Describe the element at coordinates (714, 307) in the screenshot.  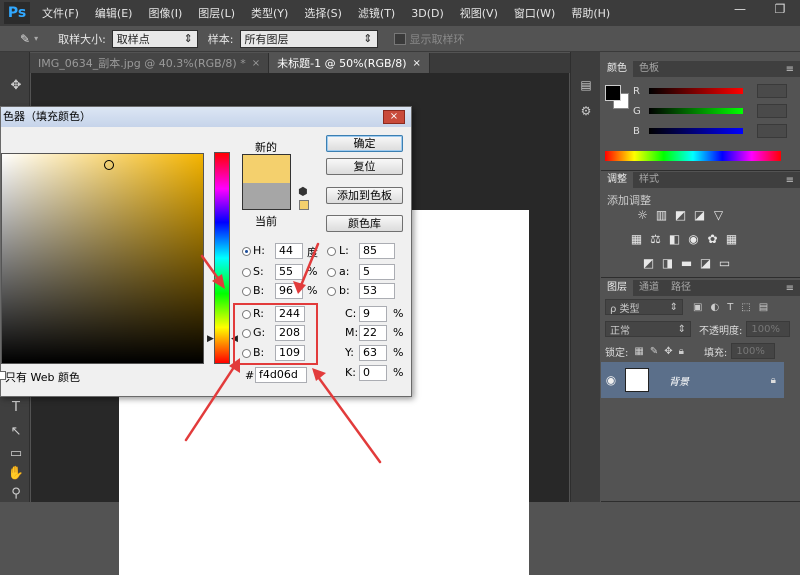
I see `filter-adjust-icon: ◐` at that location.